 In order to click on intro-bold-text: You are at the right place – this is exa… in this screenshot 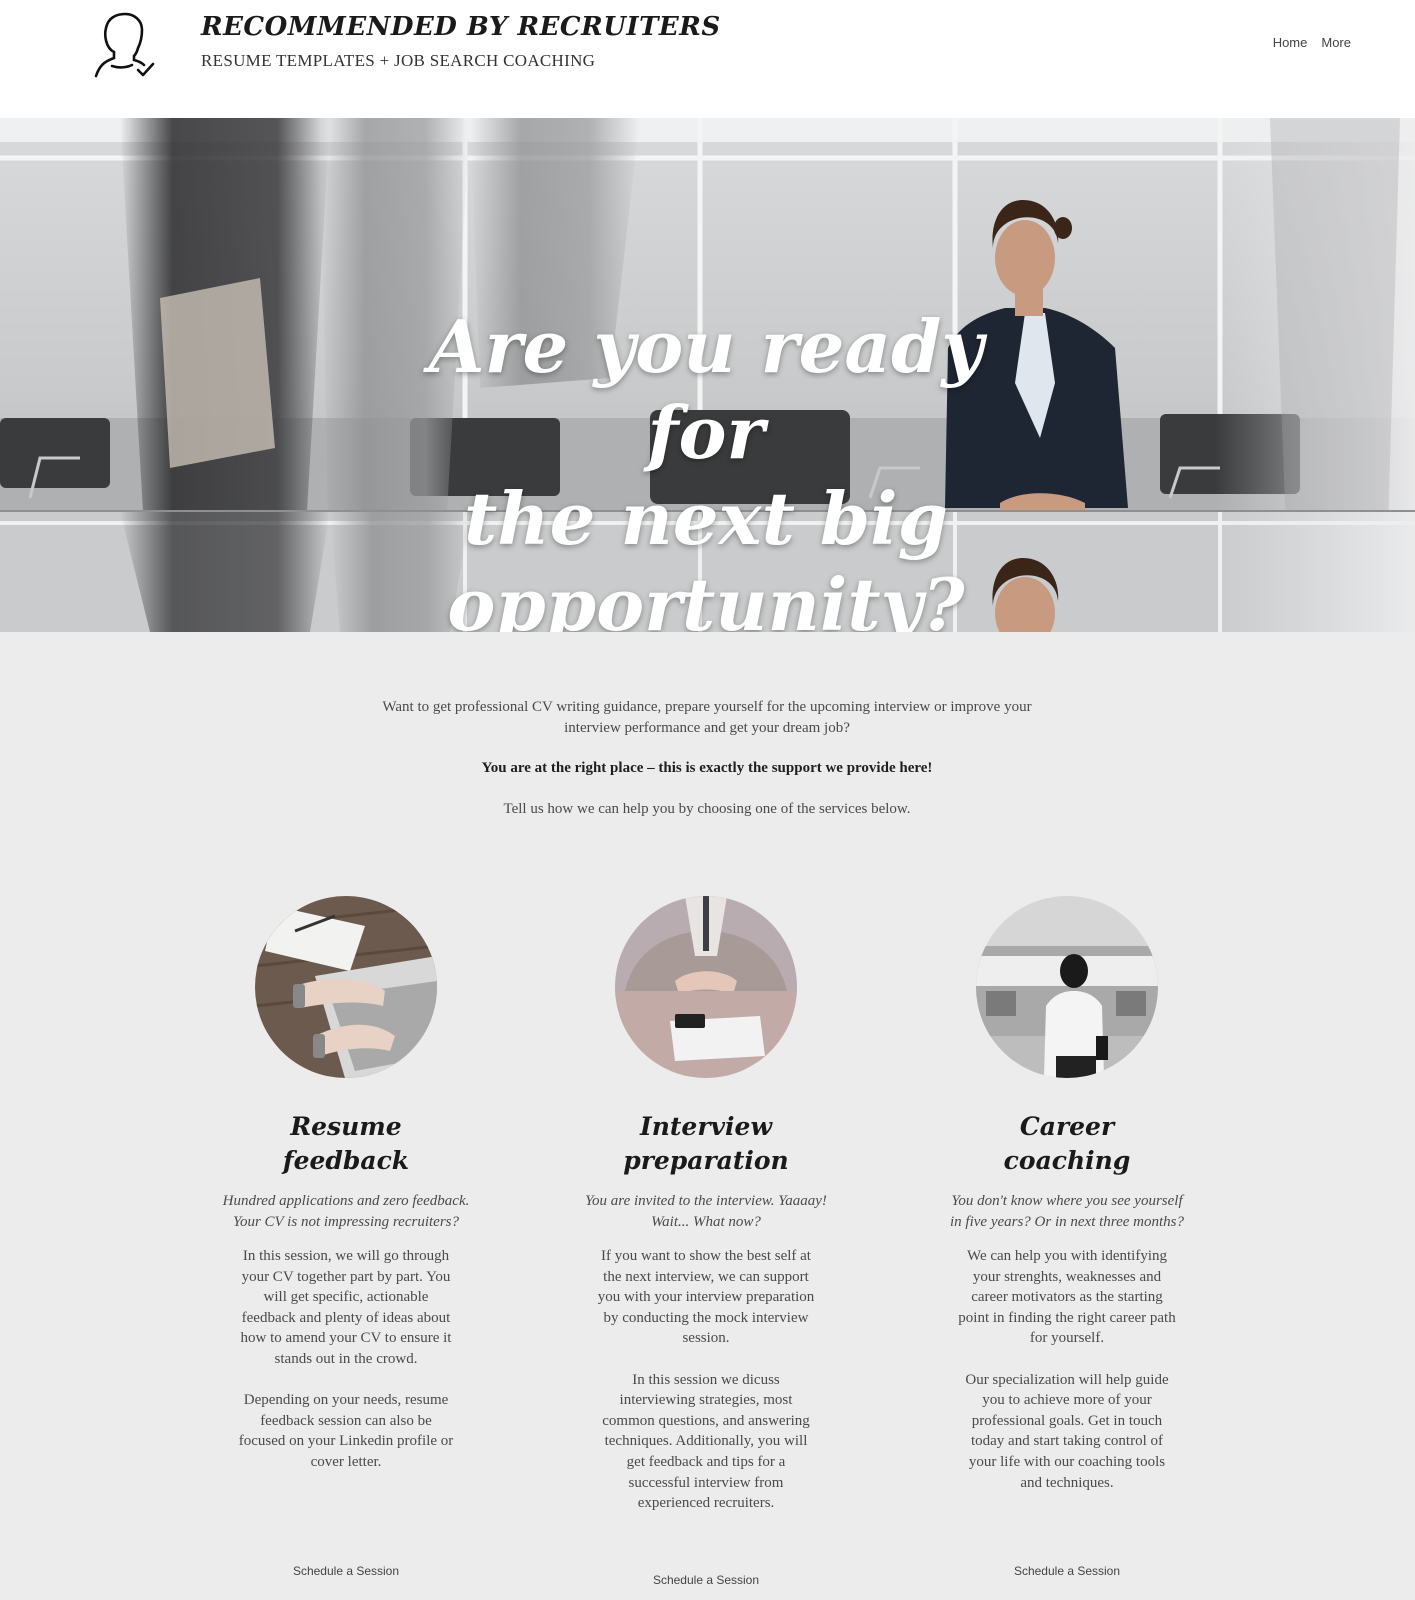, I will do `click(707, 768)`.